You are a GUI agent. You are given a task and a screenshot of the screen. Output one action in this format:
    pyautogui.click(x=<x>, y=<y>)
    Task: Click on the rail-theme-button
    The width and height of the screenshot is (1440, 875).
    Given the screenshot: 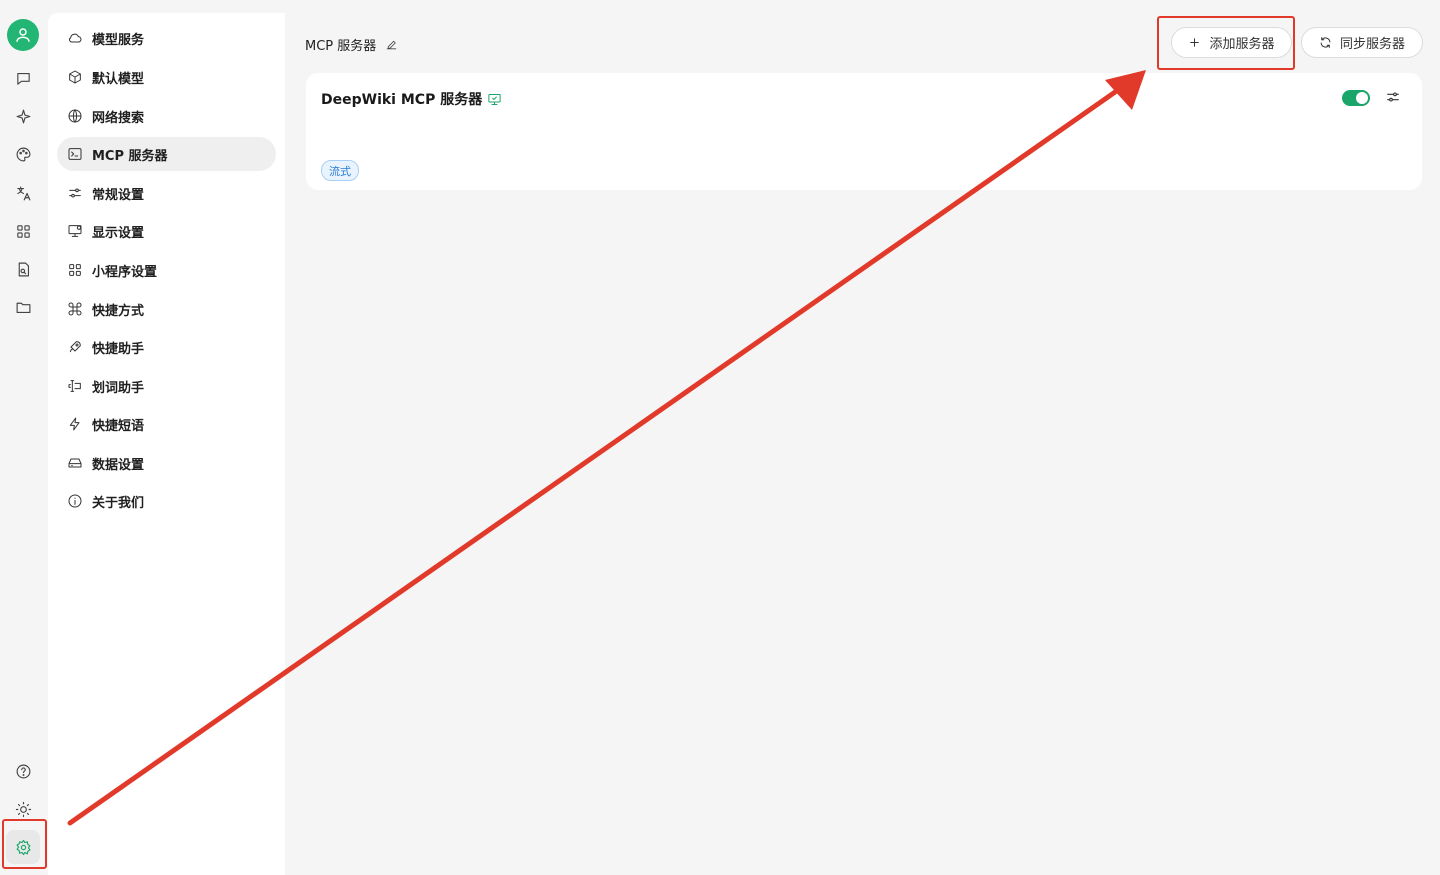 What is the action you would take?
    pyautogui.click(x=23, y=809)
    